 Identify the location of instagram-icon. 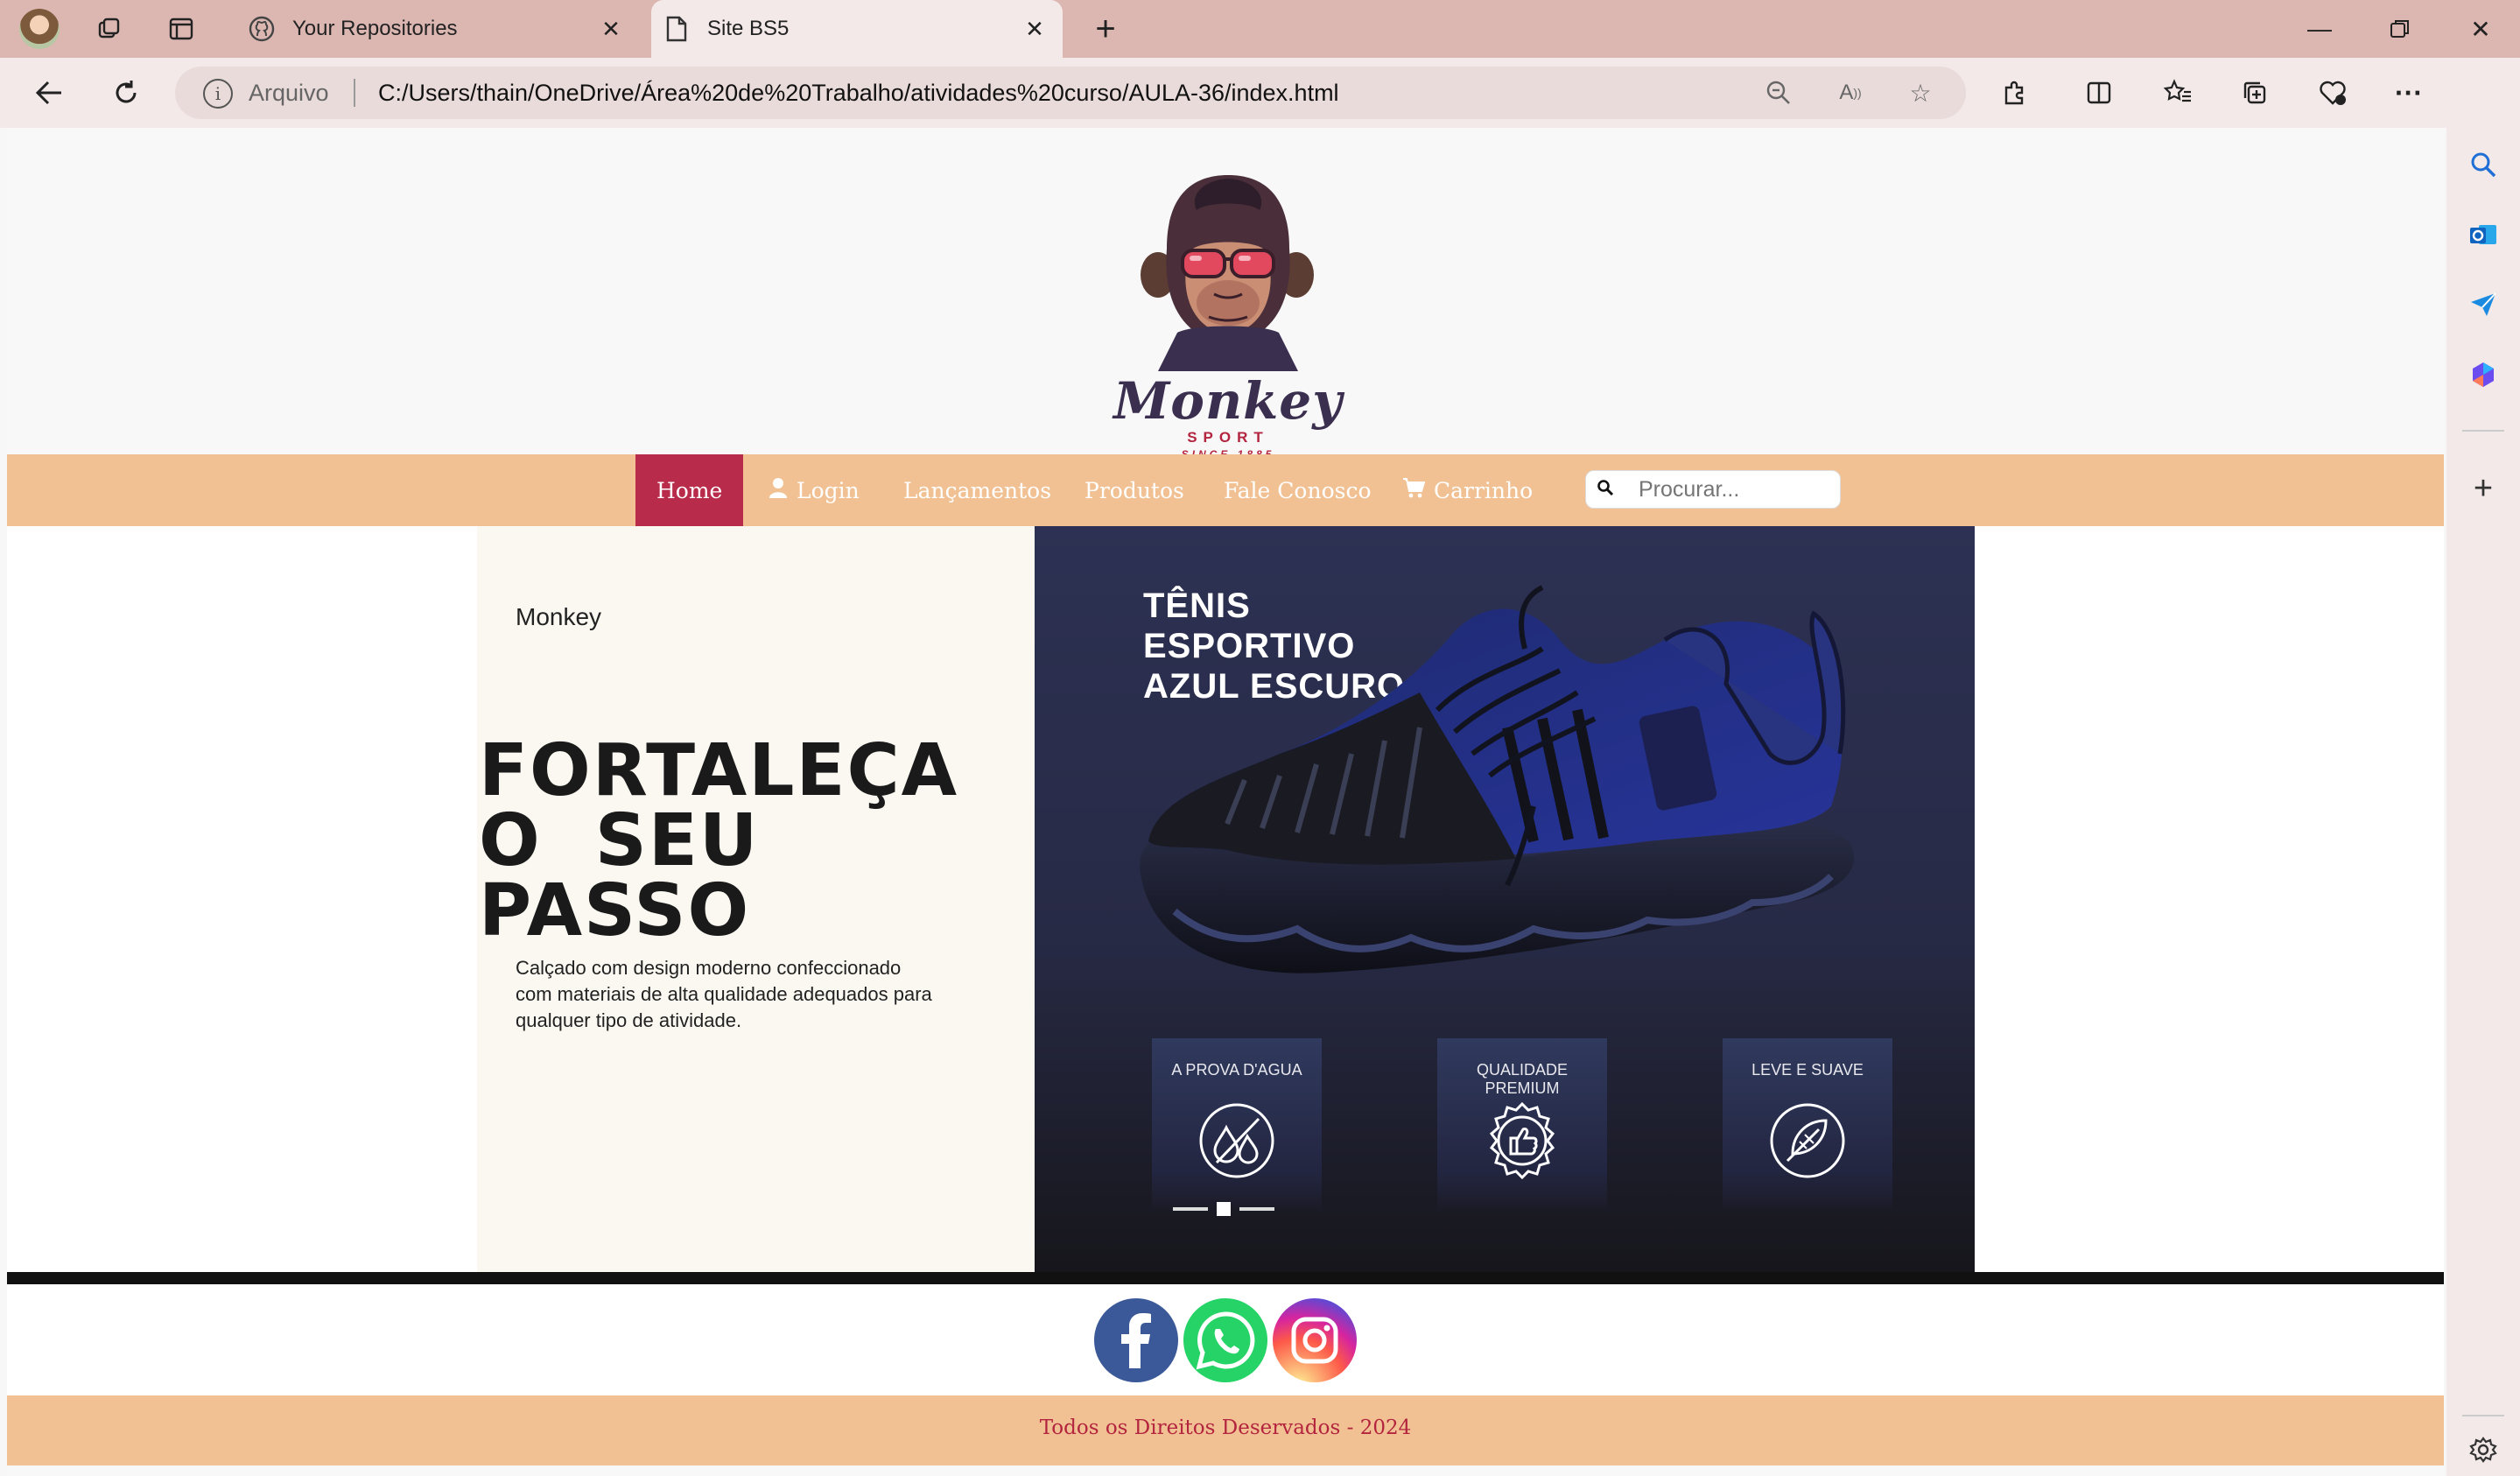
(1315, 1340).